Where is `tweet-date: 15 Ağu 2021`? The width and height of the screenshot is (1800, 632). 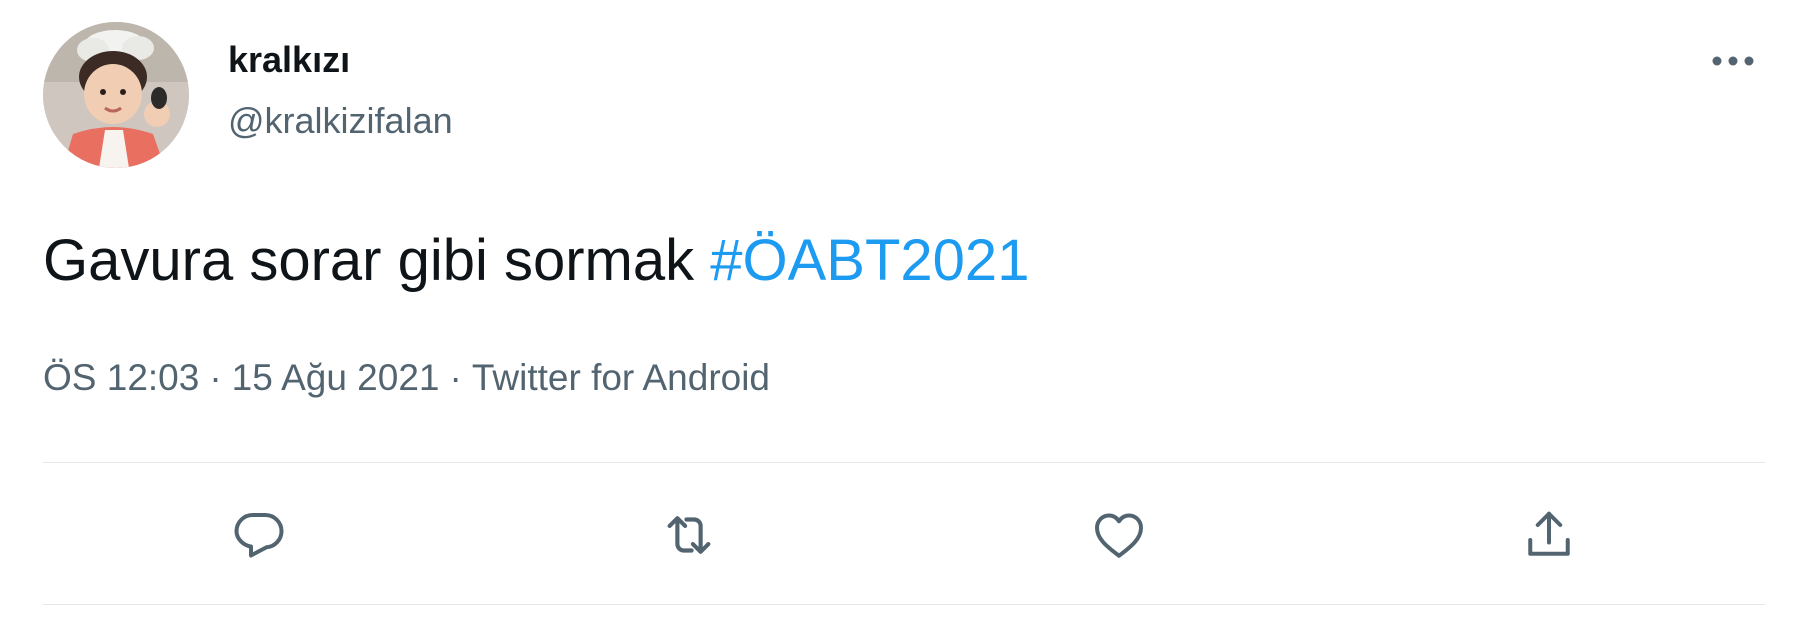 tweet-date: 15 Ağu 2021 is located at coordinates (336, 377).